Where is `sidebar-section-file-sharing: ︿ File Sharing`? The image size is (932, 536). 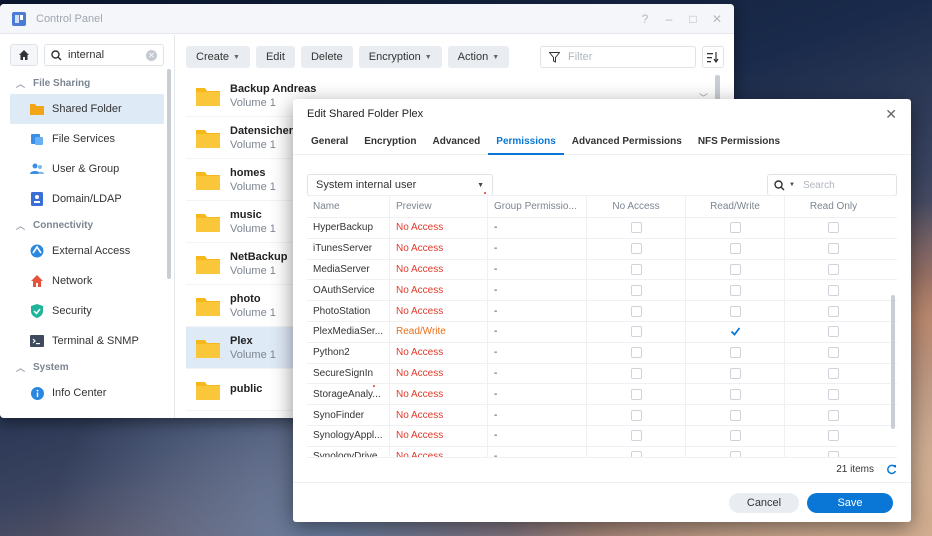 sidebar-section-file-sharing: ︿ File Sharing is located at coordinates (87, 83).